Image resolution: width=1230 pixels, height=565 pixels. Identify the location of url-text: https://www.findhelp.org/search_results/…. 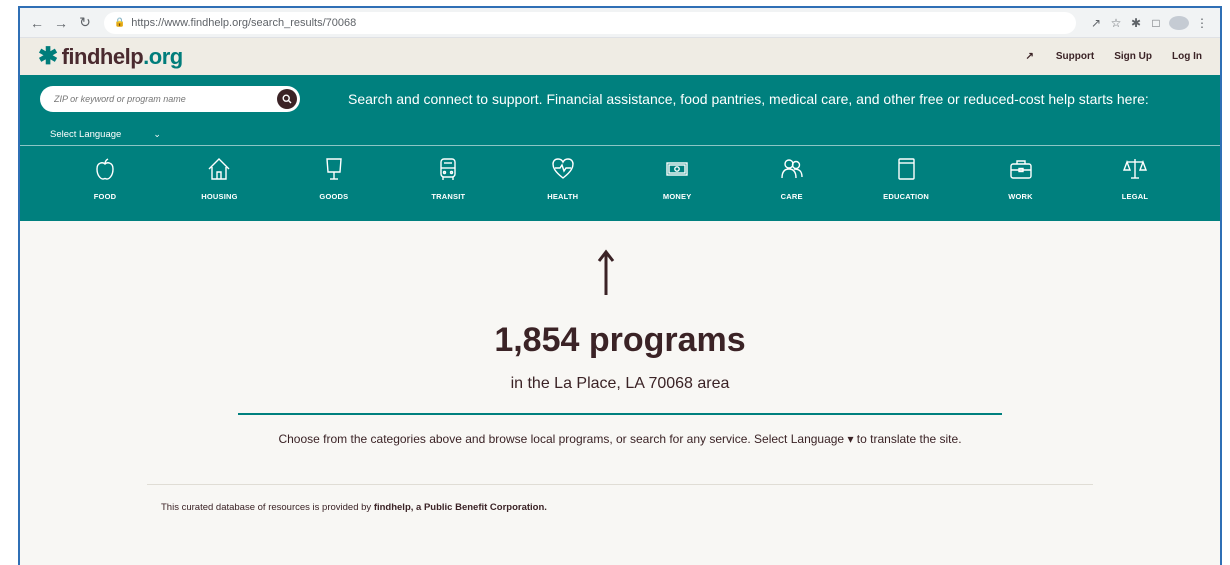
(244, 22).